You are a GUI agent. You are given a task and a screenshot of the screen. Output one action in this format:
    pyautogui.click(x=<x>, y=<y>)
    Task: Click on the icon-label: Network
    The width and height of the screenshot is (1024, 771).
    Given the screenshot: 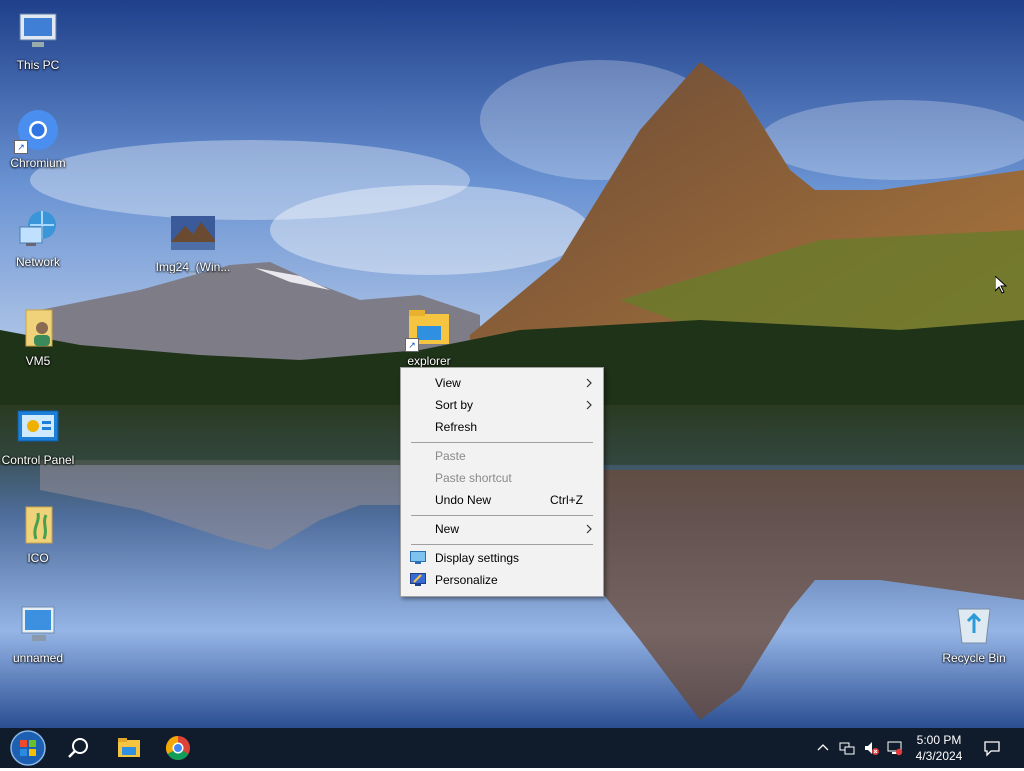 What is the action you would take?
    pyautogui.click(x=37, y=262)
    